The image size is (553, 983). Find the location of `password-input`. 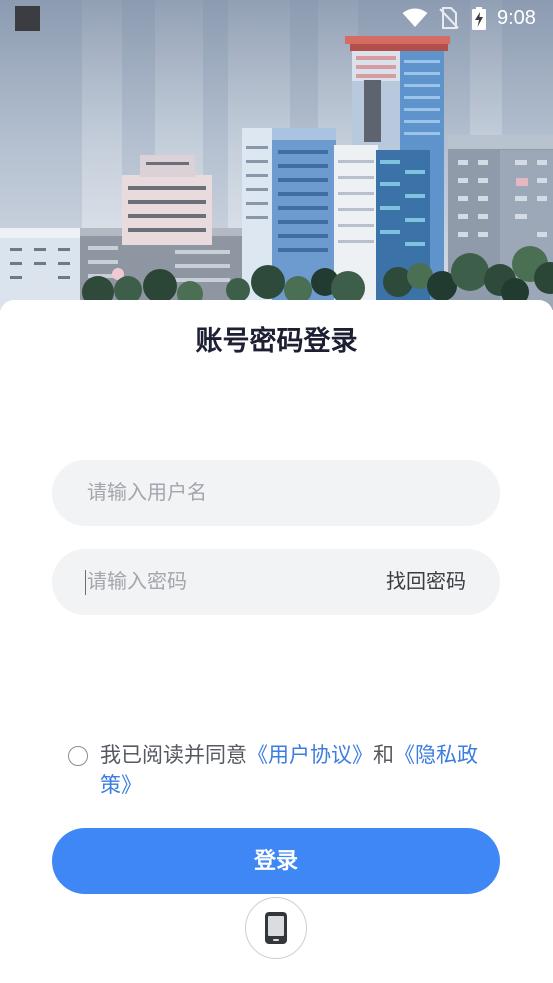

password-input is located at coordinates (227, 582).